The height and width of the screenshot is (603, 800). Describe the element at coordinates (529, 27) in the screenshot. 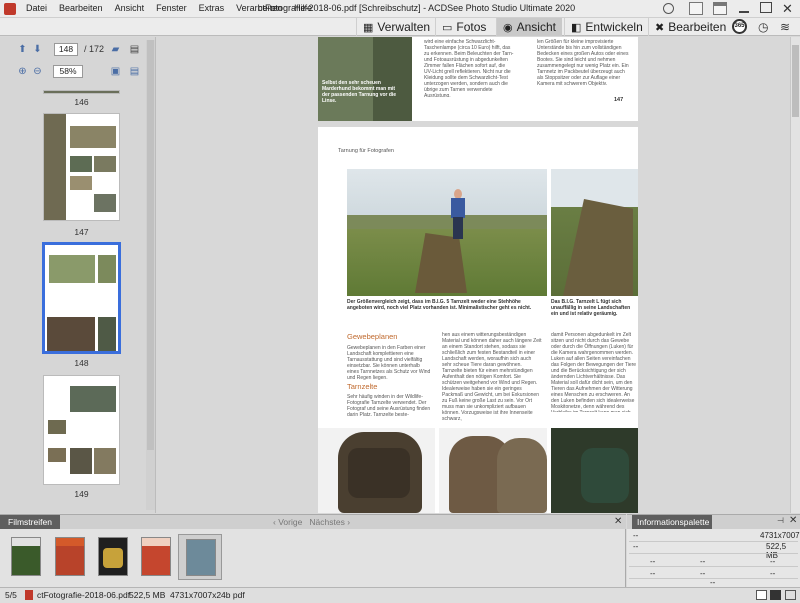

I see `mode-ansicht: ◉ Ansicht` at that location.